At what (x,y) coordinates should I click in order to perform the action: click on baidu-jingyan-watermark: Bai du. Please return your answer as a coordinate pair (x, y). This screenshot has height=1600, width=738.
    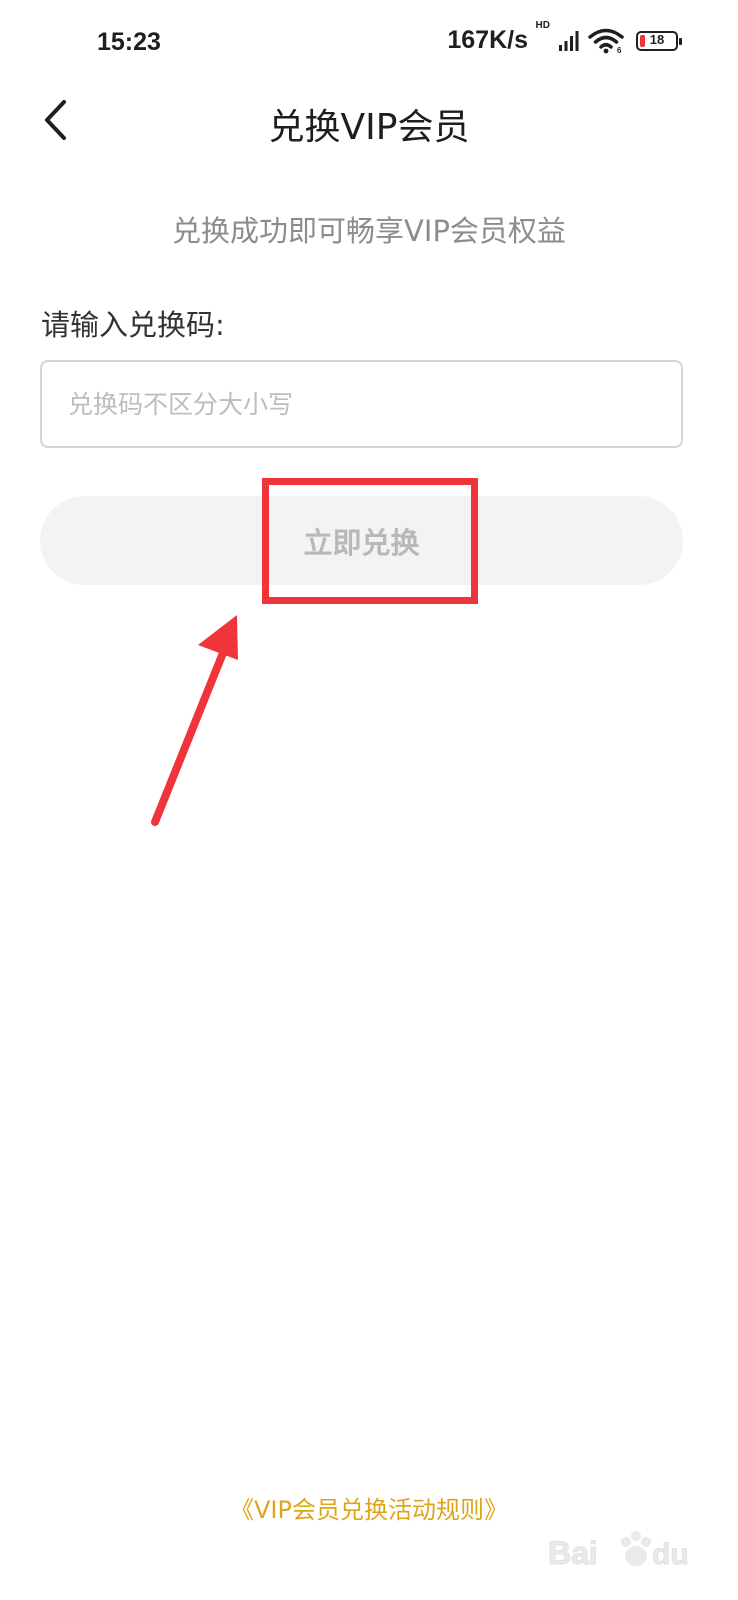
    Looking at the image, I should click on (623, 1551).